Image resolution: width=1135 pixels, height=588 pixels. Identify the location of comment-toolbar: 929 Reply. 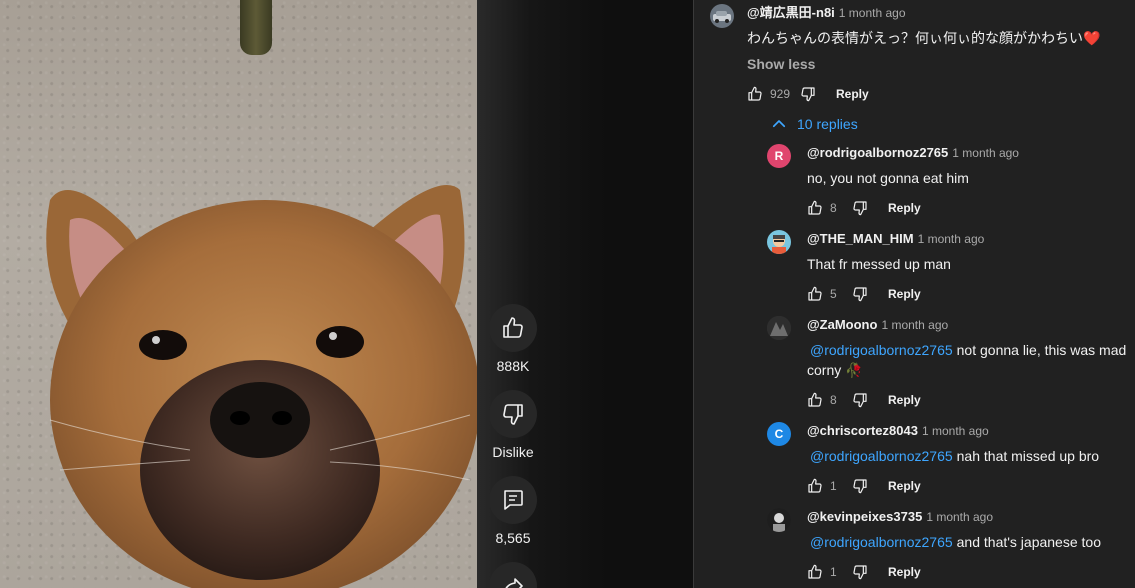
(938, 94).